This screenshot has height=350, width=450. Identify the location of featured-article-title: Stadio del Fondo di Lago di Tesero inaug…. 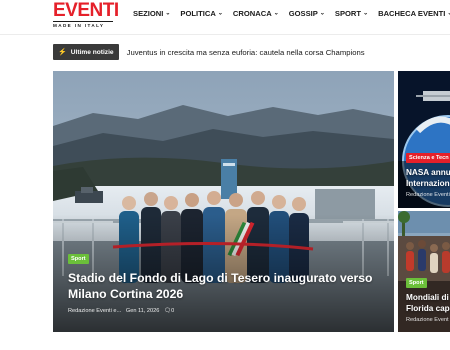
(223, 286).